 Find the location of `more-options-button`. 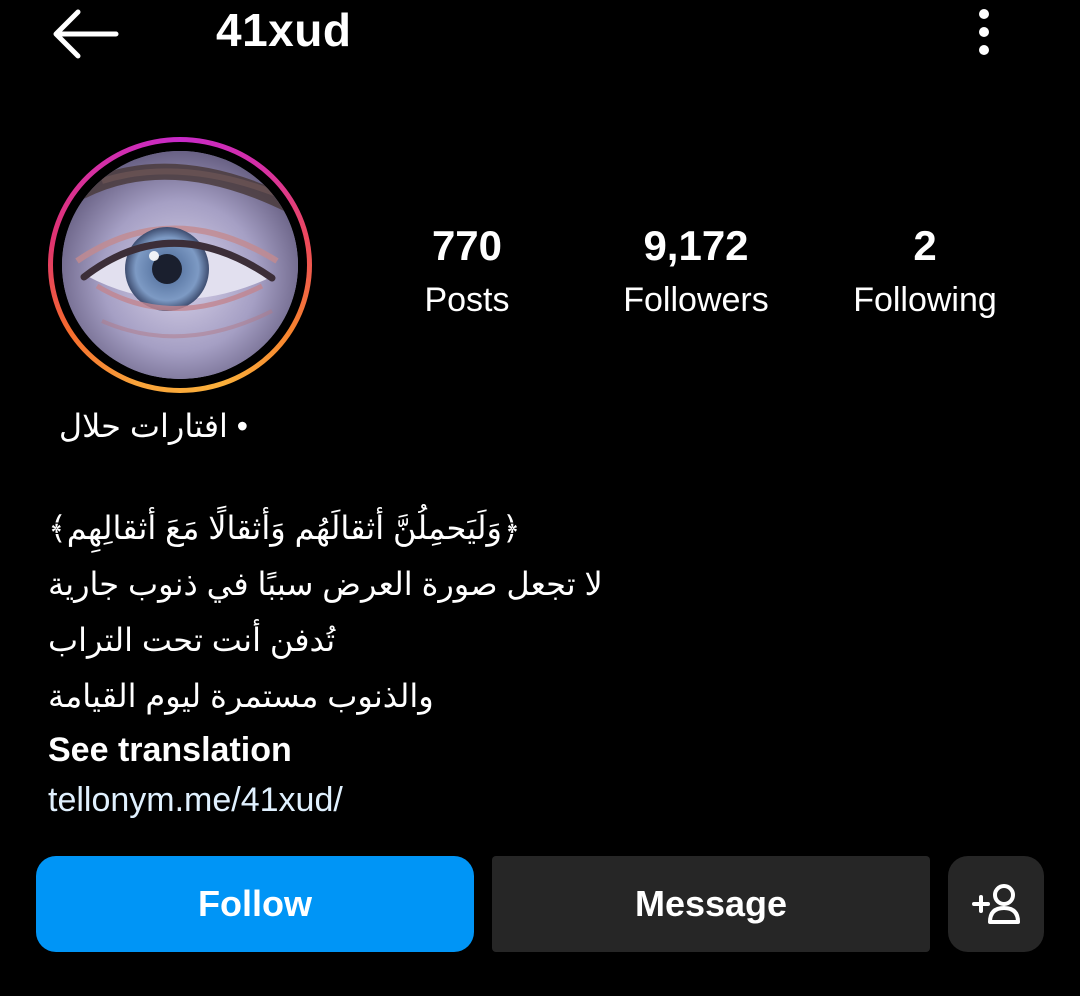

more-options-button is located at coordinates (984, 32).